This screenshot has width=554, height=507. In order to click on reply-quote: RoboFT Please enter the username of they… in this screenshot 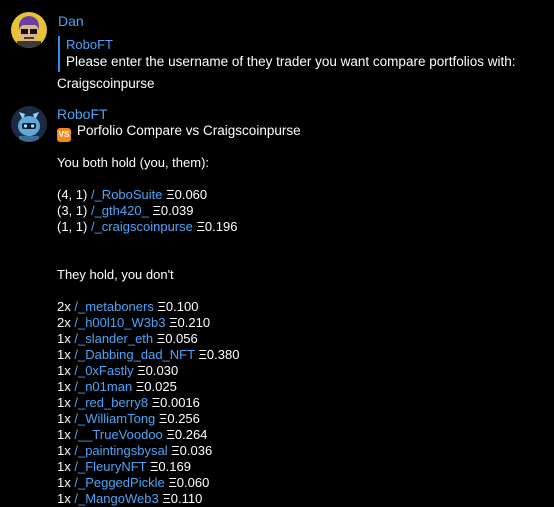, I will do `click(306, 54)`.